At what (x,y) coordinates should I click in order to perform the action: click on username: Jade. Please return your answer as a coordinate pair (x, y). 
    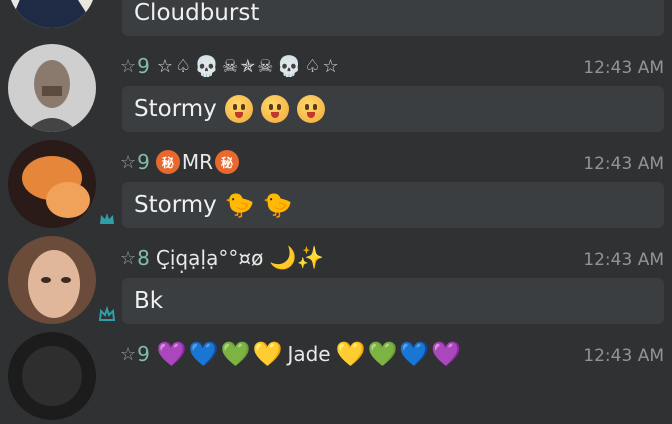
    Looking at the image, I should click on (308, 354).